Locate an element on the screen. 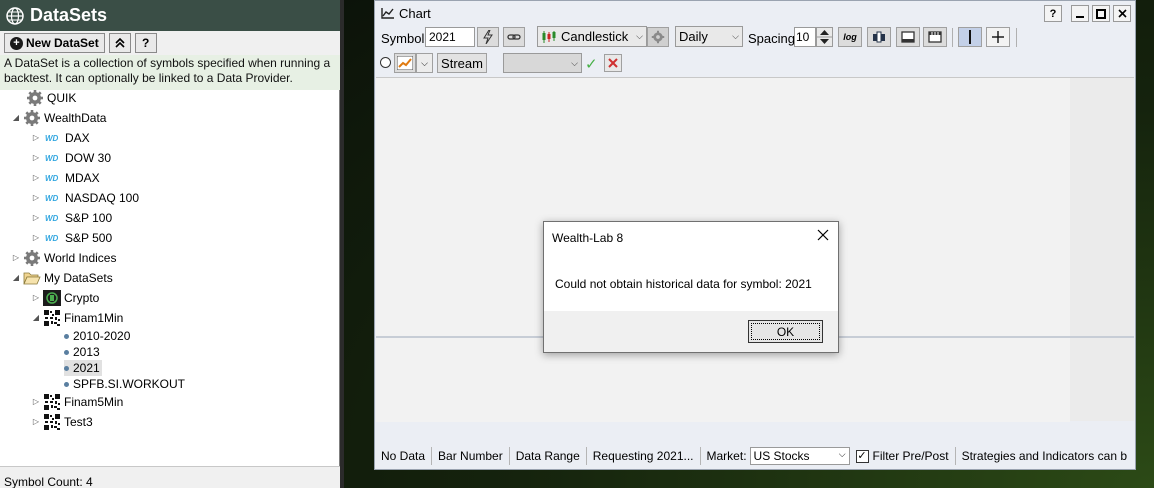  tree-item-quik: QUIK is located at coordinates (50, 98).